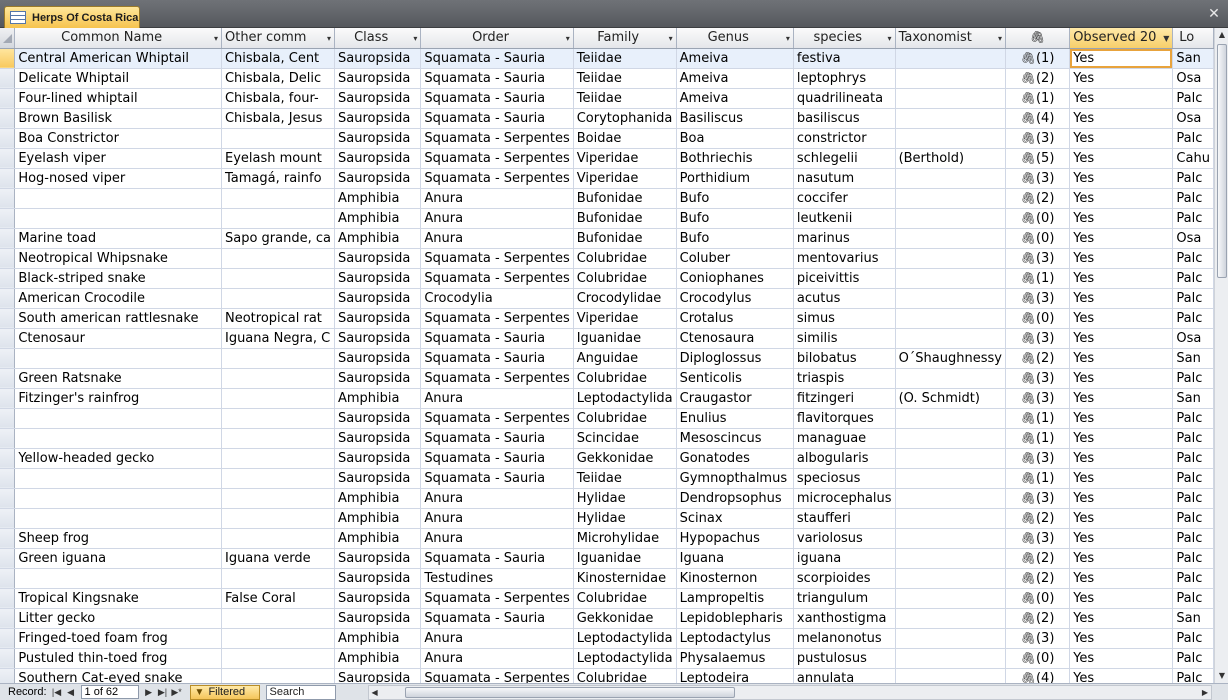 This screenshot has width=1228, height=700. I want to click on column-header-family: Family ▾, so click(625, 38).